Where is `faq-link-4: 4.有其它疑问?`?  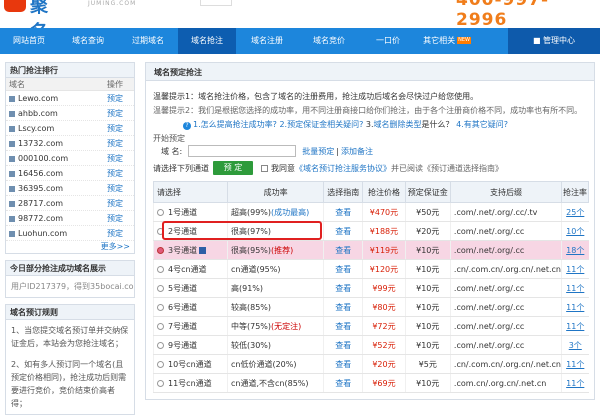 faq-link-4: 4.有其它疑问? is located at coordinates (482, 124).